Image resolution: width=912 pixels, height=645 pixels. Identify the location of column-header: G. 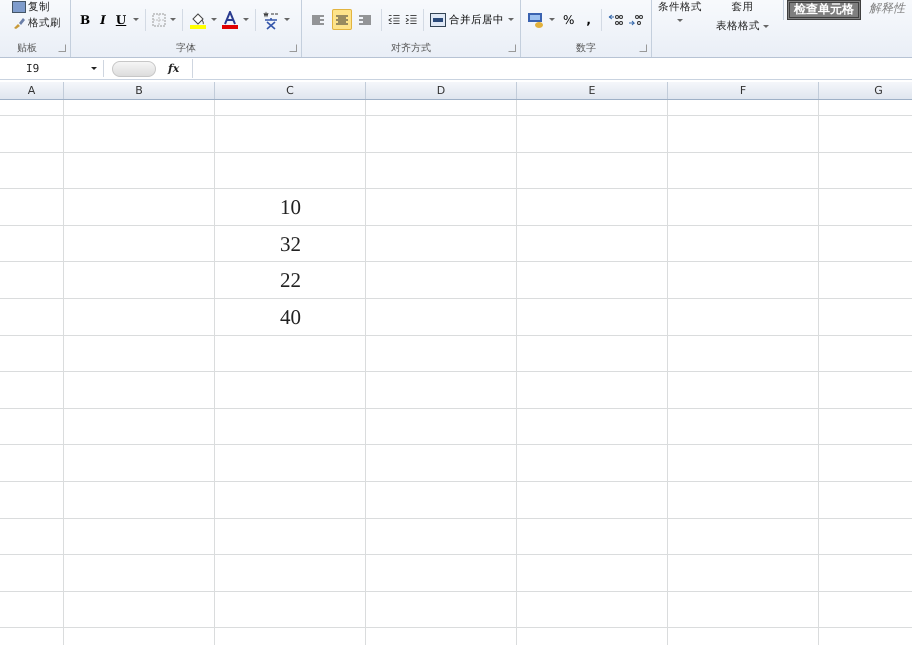
(865, 90).